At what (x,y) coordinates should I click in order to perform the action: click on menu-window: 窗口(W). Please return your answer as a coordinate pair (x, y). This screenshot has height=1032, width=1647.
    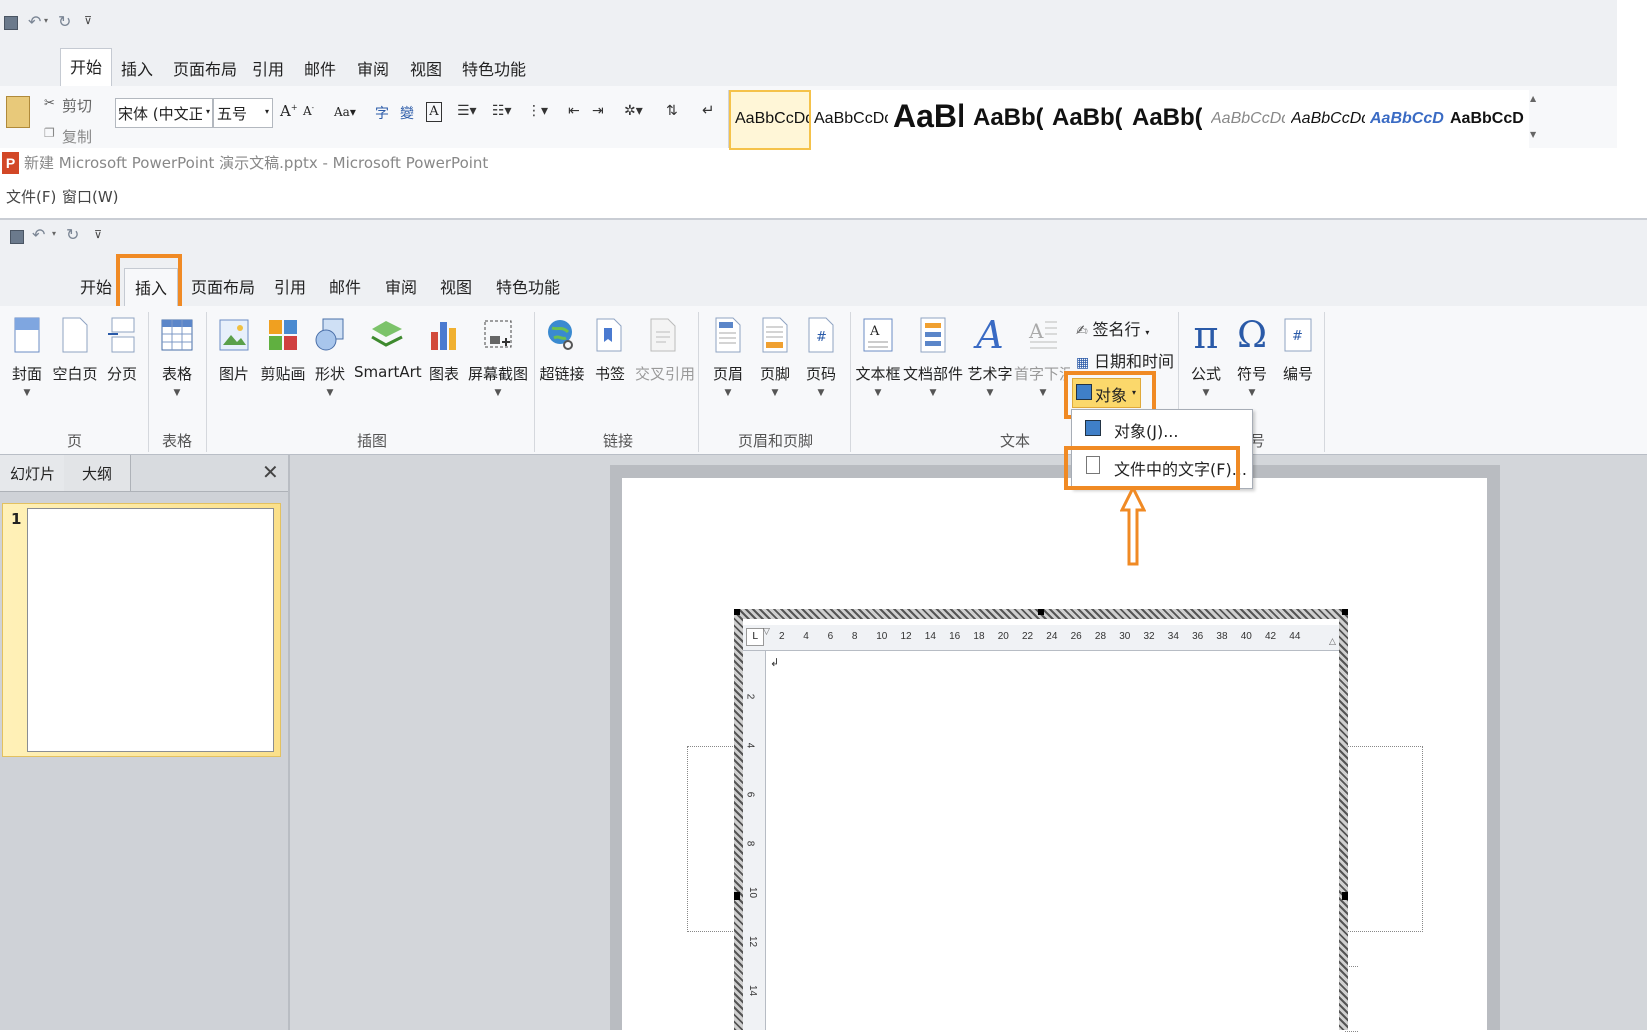
    Looking at the image, I should click on (90, 196).